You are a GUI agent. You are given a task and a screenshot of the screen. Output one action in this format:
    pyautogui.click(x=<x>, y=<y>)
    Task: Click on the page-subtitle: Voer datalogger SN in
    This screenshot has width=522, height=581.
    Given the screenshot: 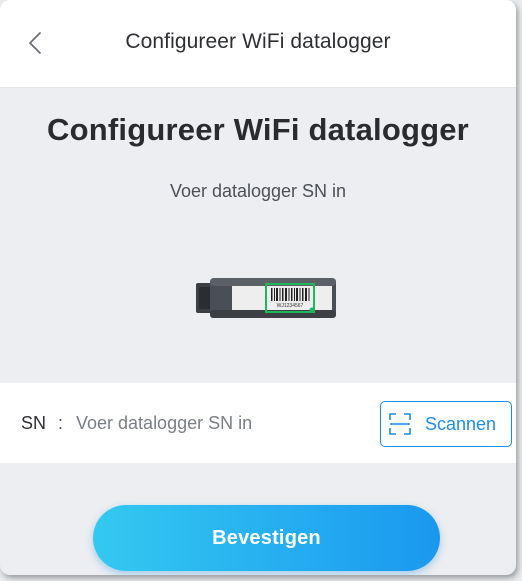 What is the action you would take?
    pyautogui.click(x=258, y=191)
    